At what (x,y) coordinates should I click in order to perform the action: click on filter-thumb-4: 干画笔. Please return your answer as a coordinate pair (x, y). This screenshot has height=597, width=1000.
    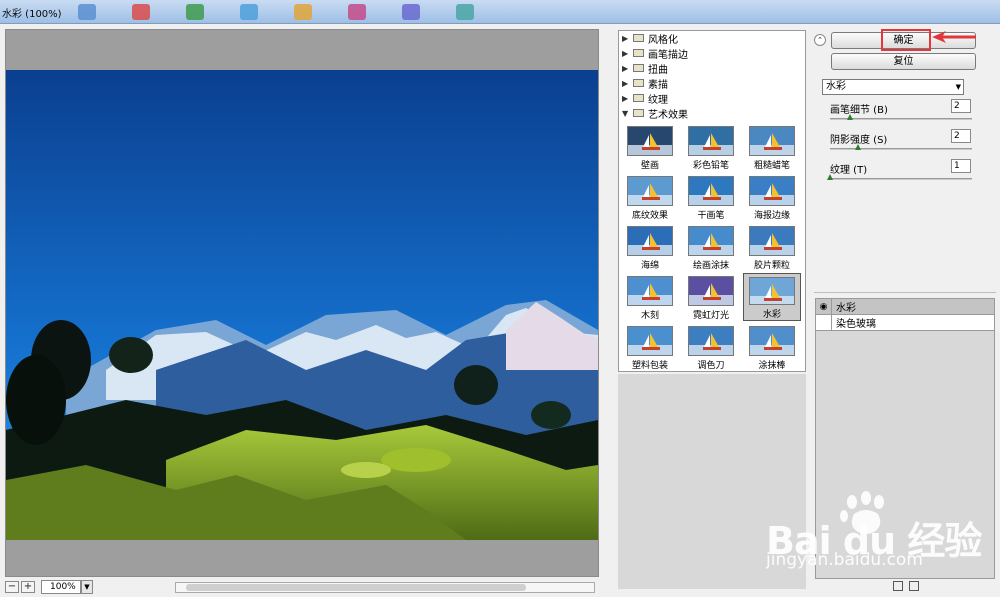
    Looking at the image, I should click on (711, 197).